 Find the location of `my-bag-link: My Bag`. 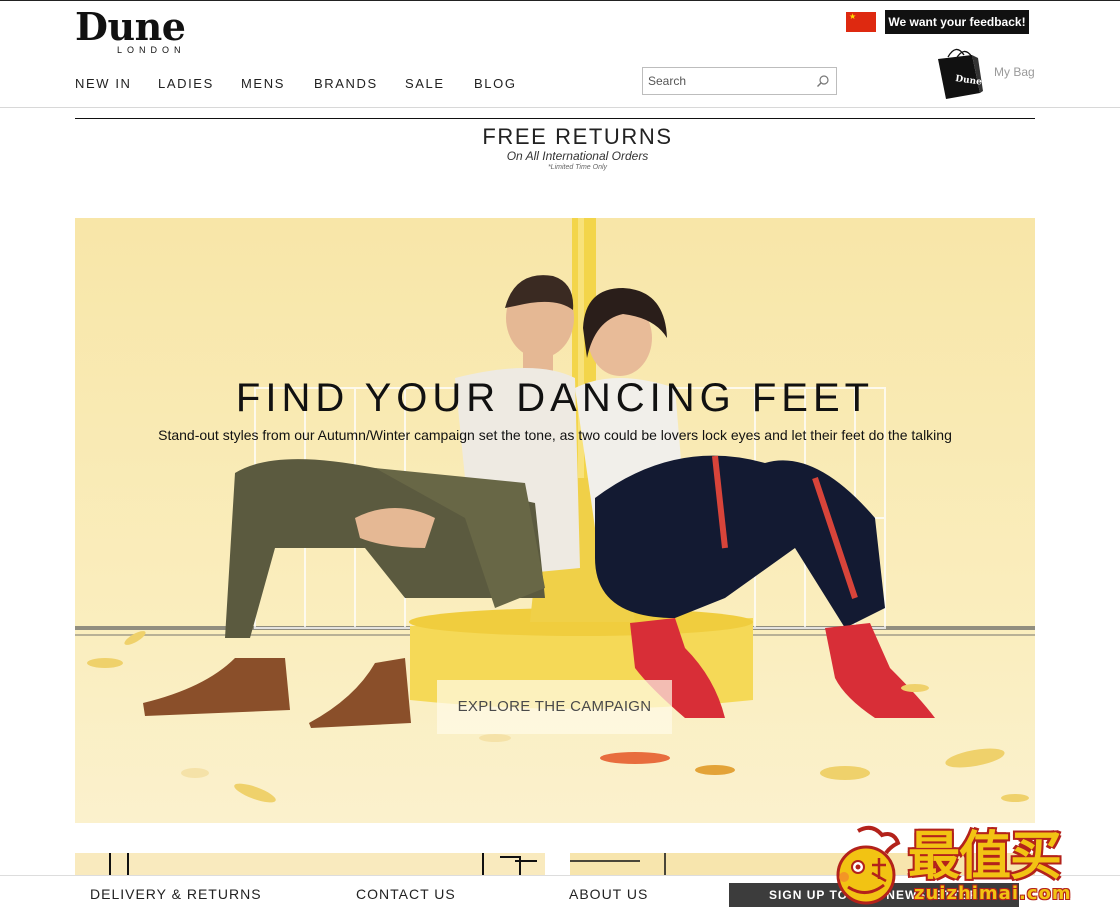

my-bag-link: My Bag is located at coordinates (1014, 72).